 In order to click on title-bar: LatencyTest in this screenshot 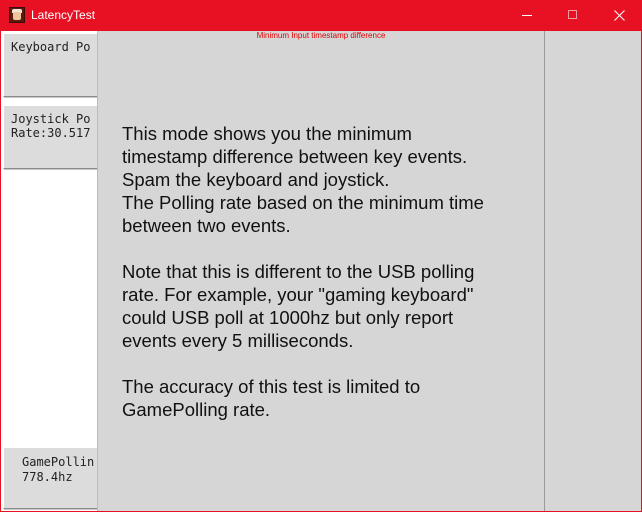, I will do `click(321, 15)`.